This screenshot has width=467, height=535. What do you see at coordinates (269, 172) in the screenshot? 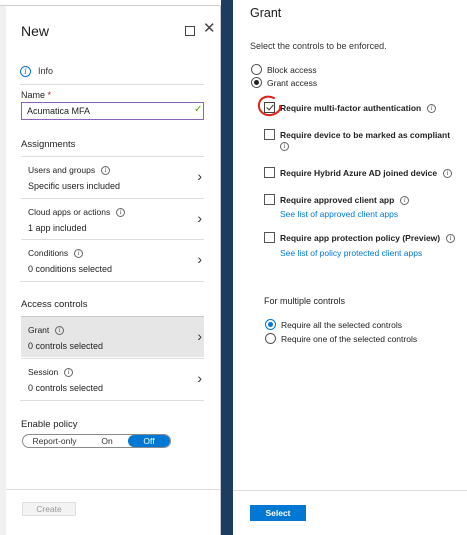
I see `hybrid-device-checkbox` at bounding box center [269, 172].